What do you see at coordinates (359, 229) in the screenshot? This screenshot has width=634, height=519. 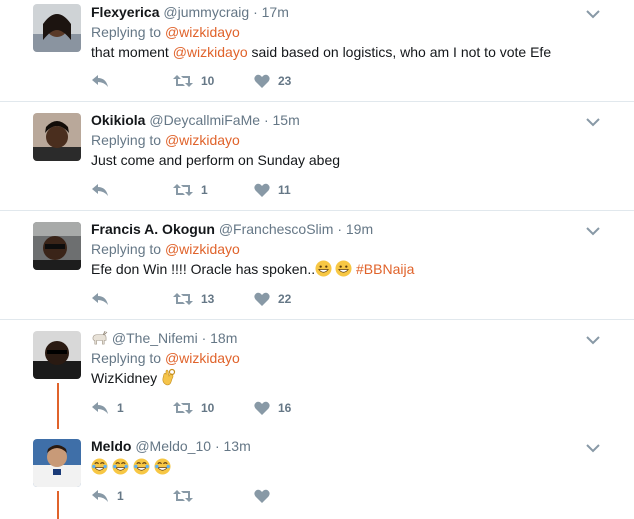 I see `timestamp: 19m` at bounding box center [359, 229].